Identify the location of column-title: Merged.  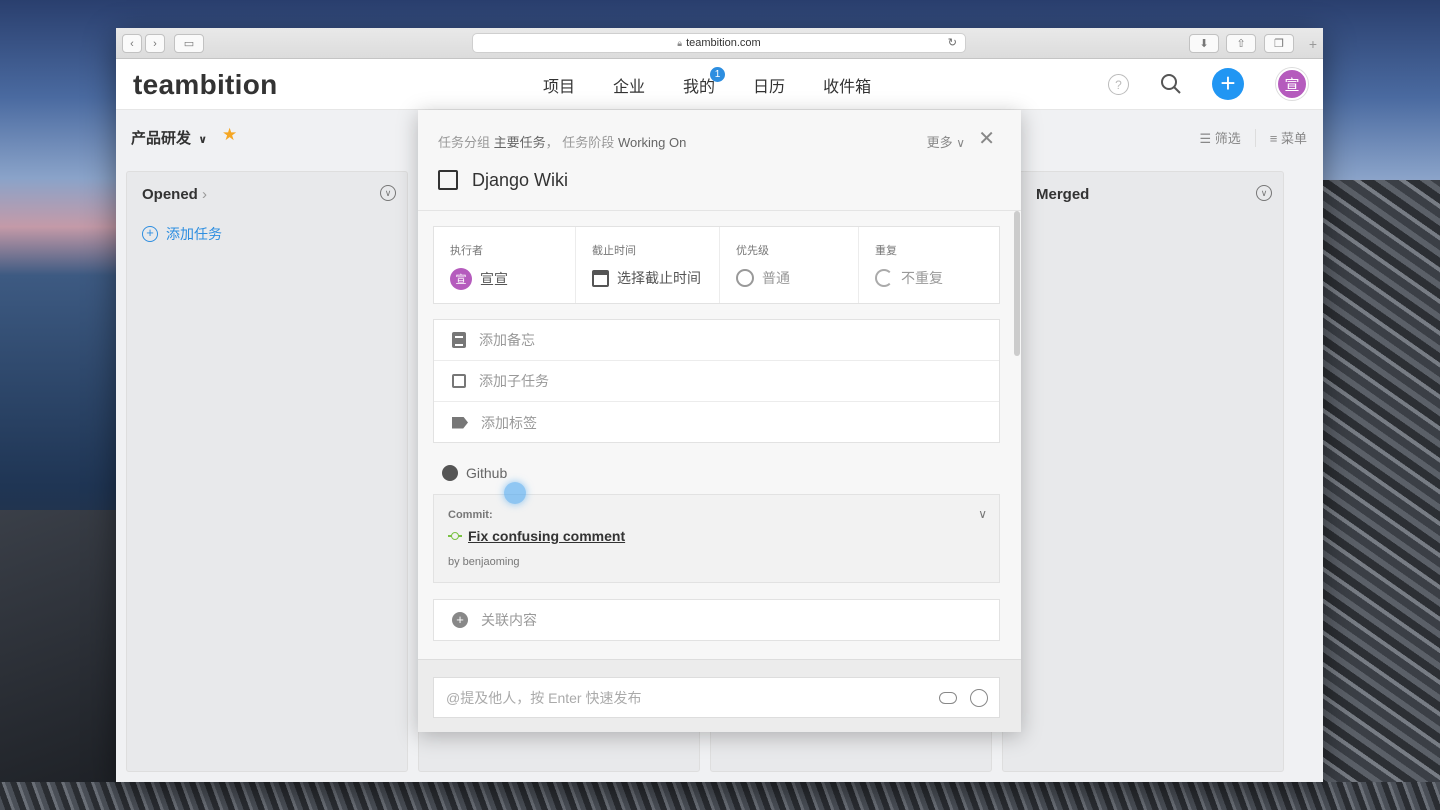
(1062, 194).